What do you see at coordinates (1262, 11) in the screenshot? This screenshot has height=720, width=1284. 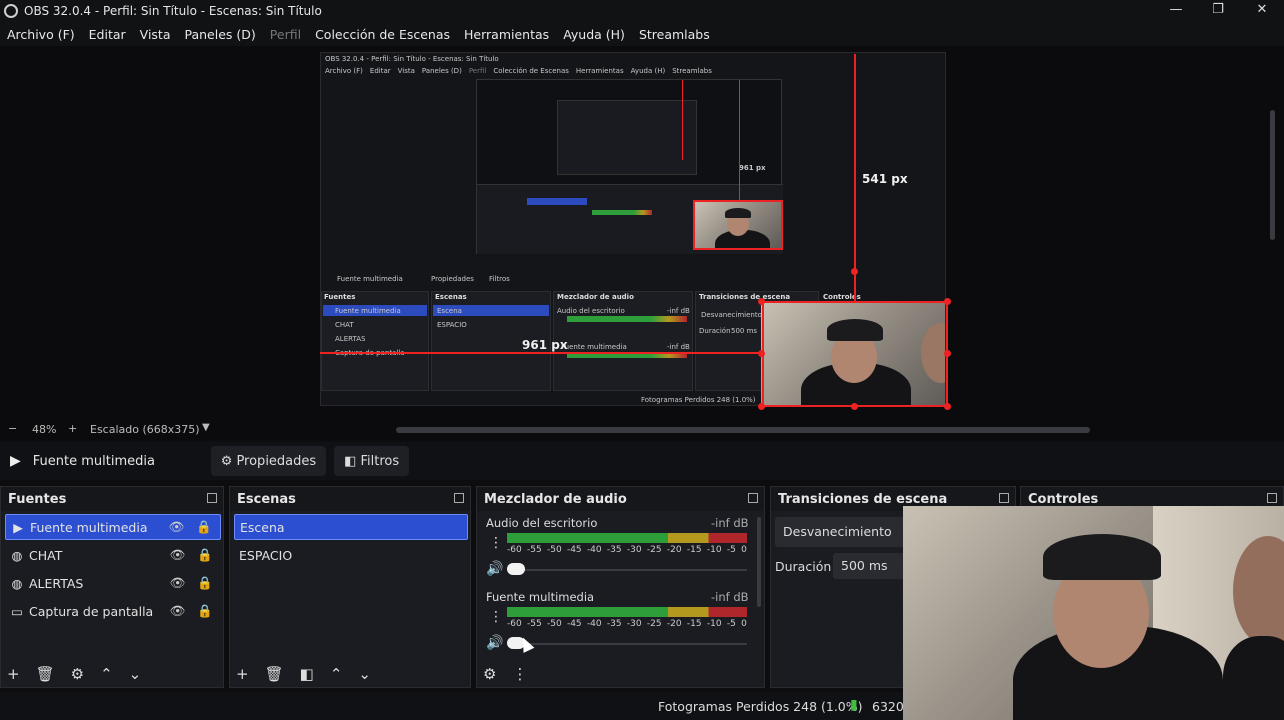 I see `close-button: ✕` at bounding box center [1262, 11].